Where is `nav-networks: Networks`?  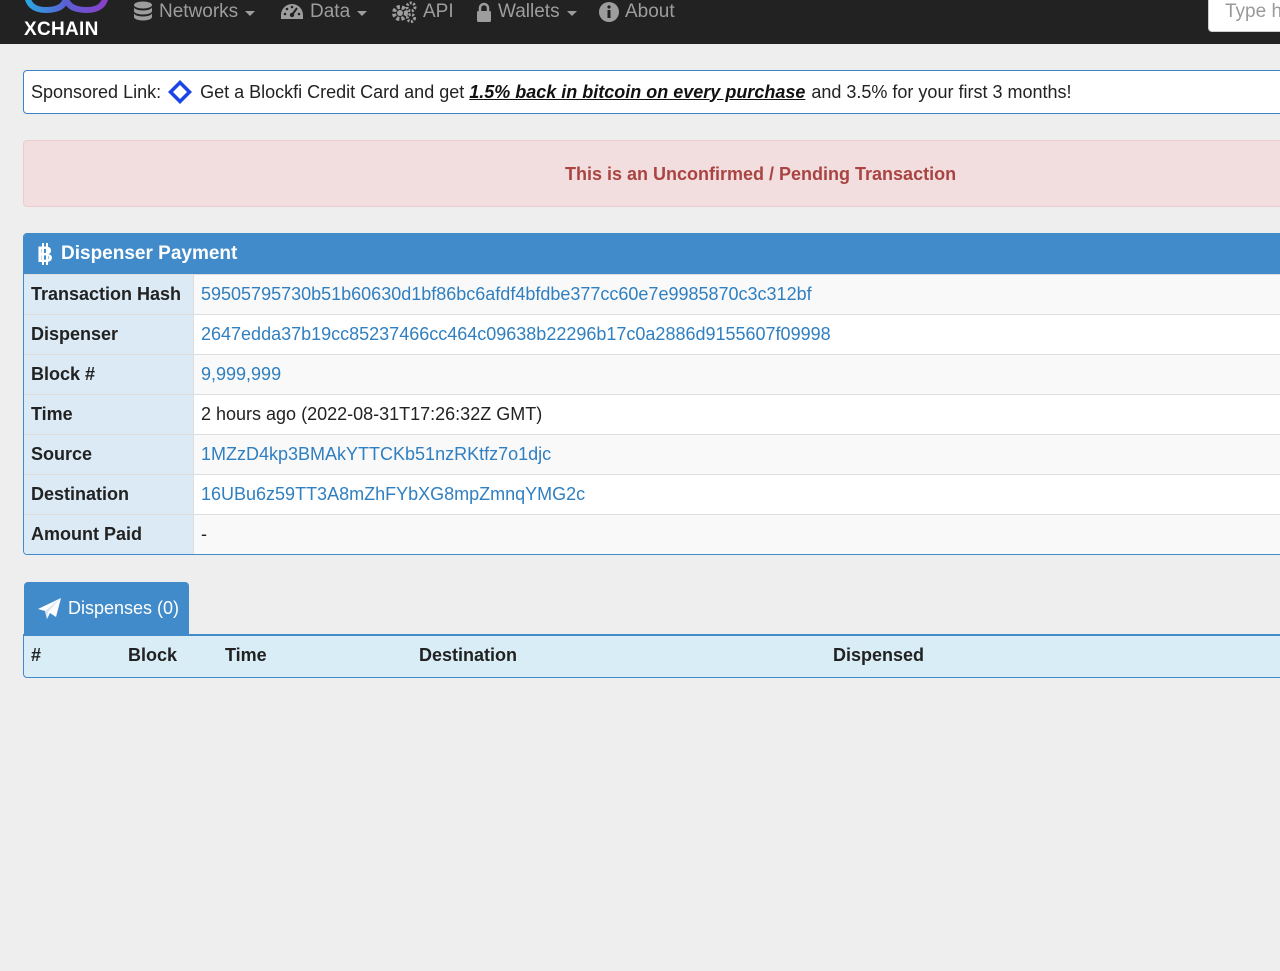 nav-networks: Networks is located at coordinates (194, 12).